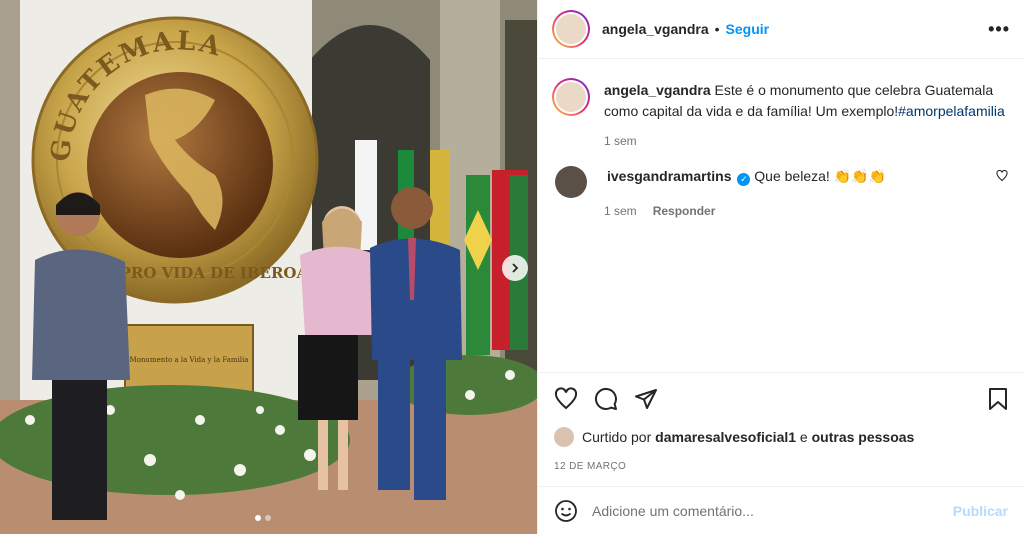 The width and height of the screenshot is (1024, 534). I want to click on post-date: 12 DE MARÇO, so click(782, 466).